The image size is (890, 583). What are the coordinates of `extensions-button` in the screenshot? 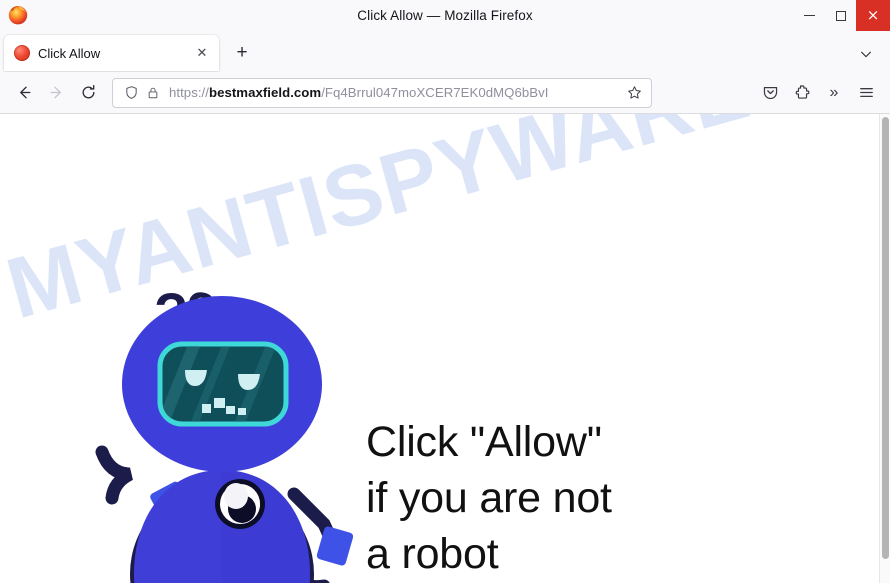 It's located at (802, 93).